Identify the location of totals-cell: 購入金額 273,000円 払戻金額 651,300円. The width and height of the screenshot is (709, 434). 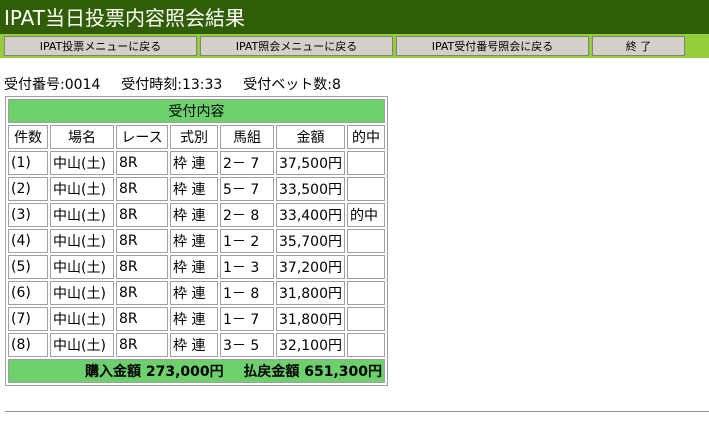
(196, 371).